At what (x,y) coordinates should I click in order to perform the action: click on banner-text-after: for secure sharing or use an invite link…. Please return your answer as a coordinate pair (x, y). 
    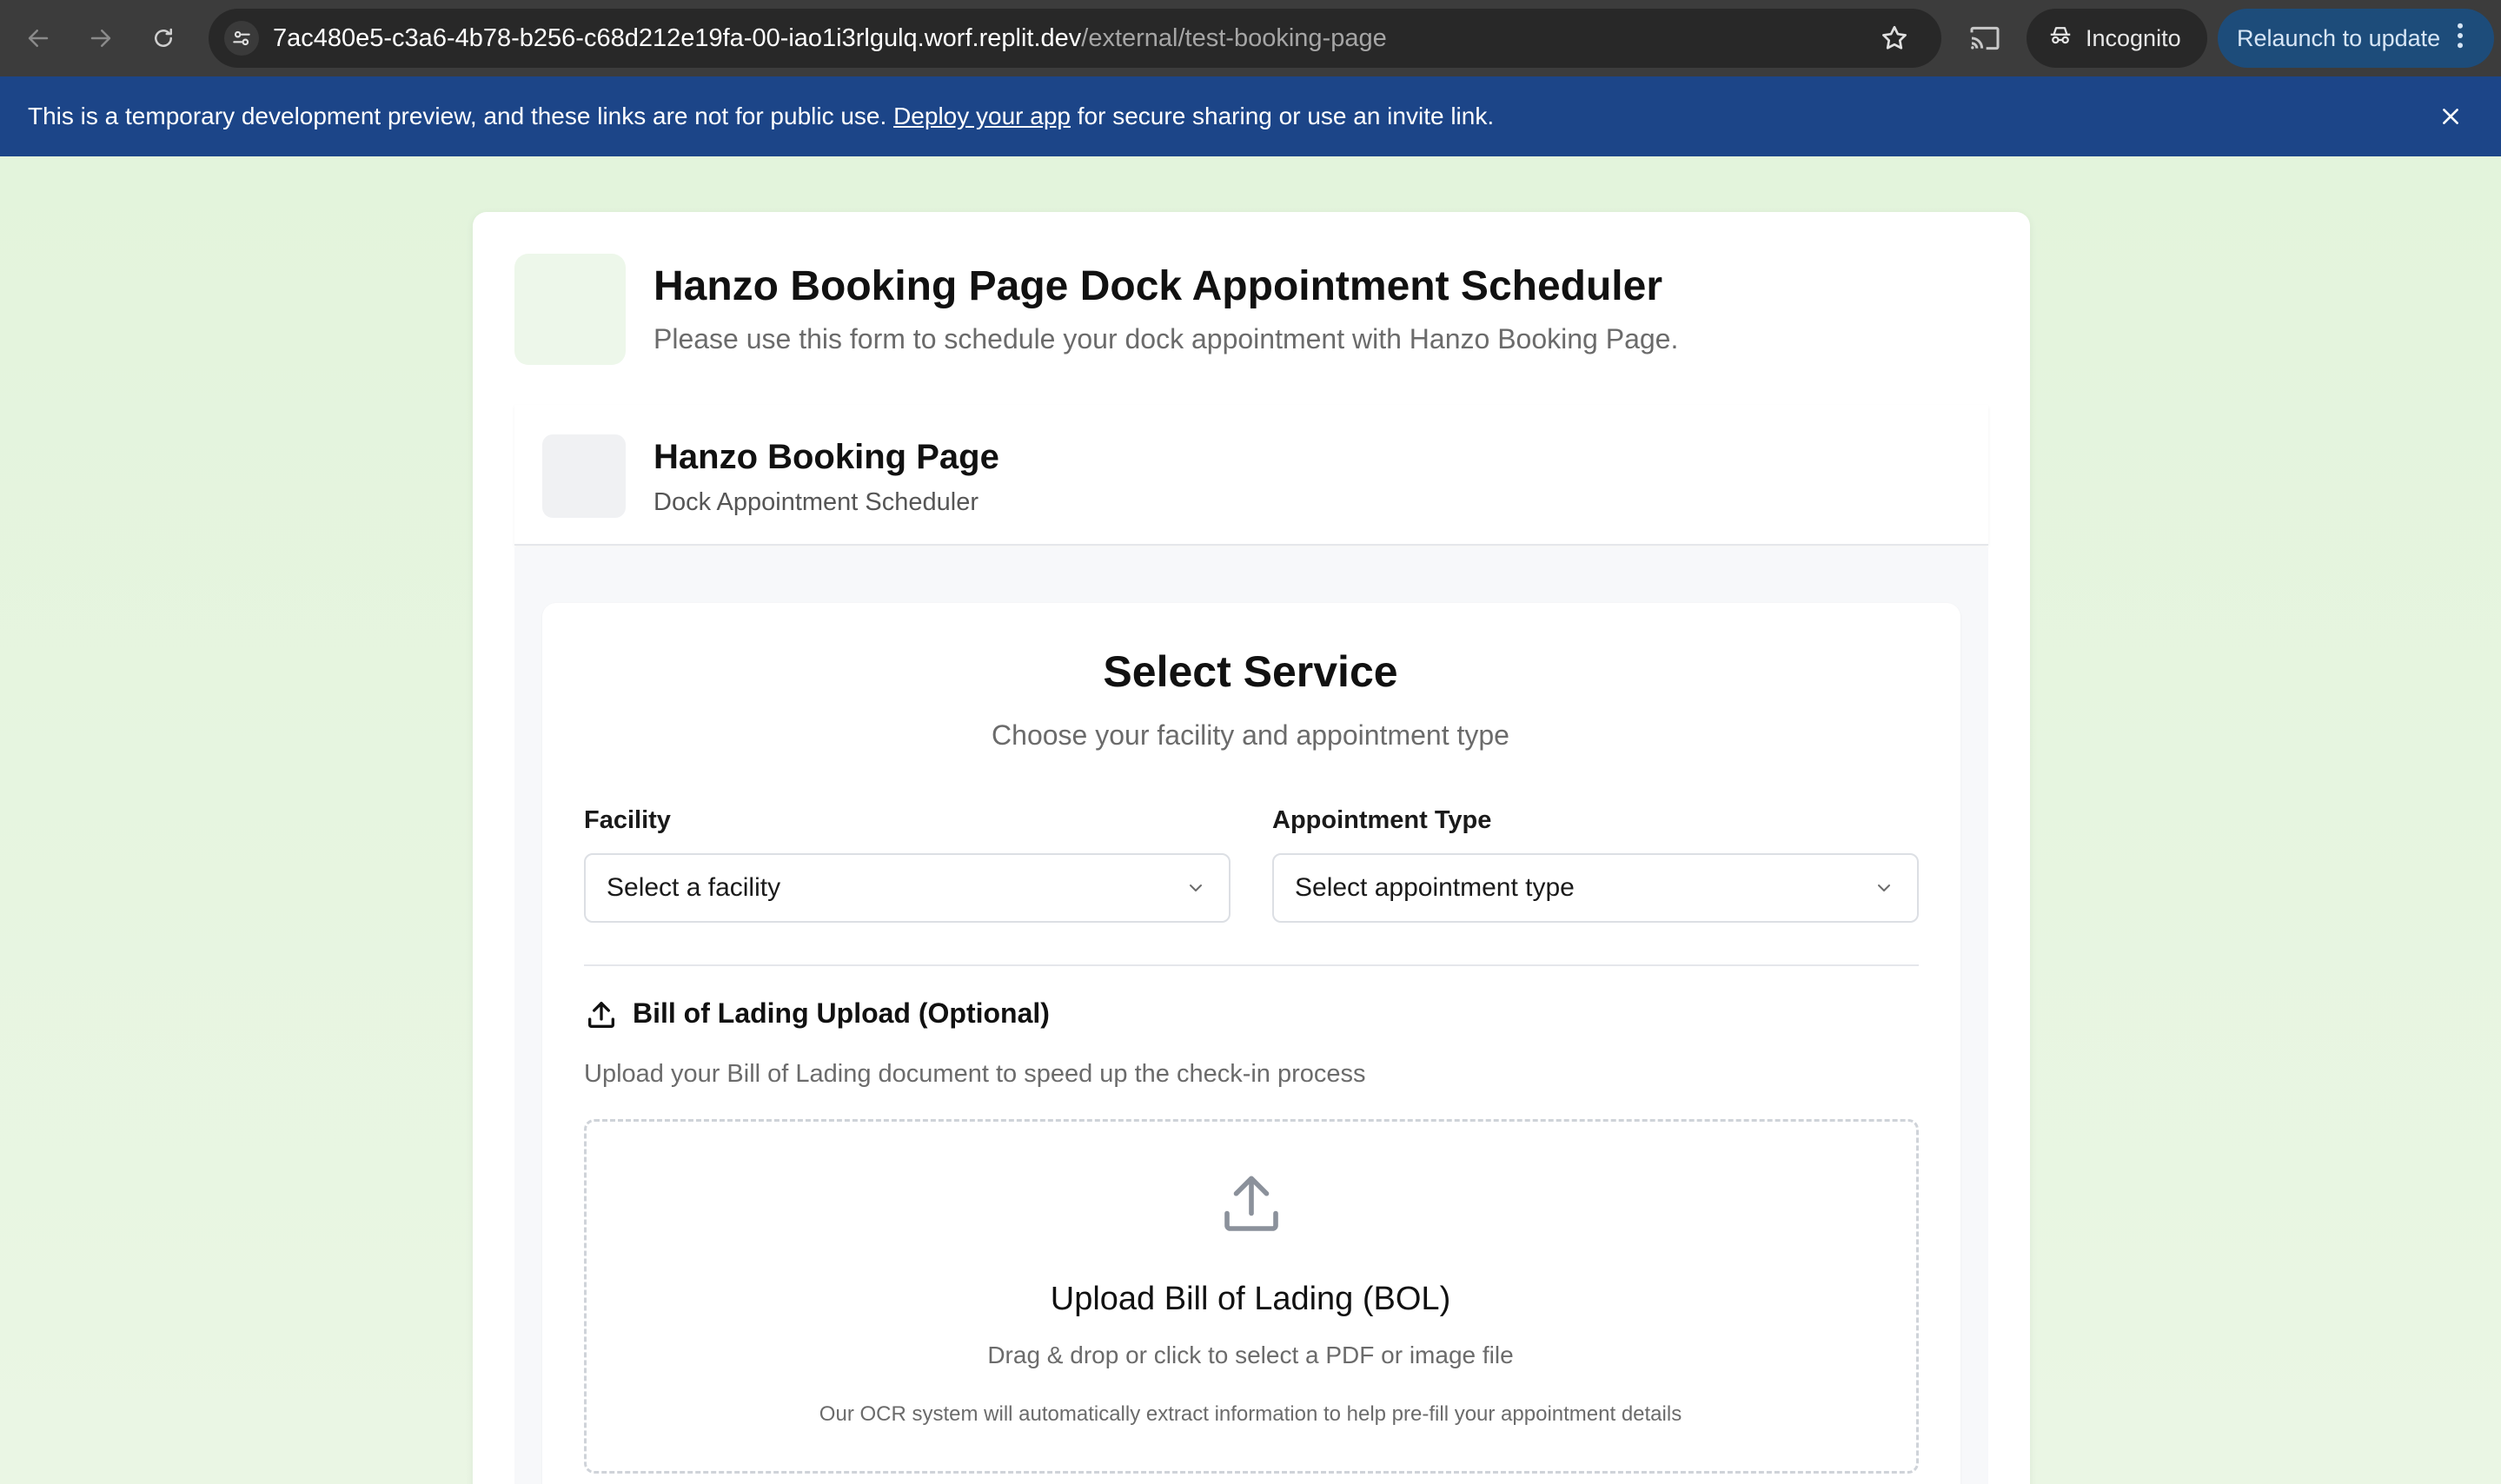
    Looking at the image, I should click on (1282, 116).